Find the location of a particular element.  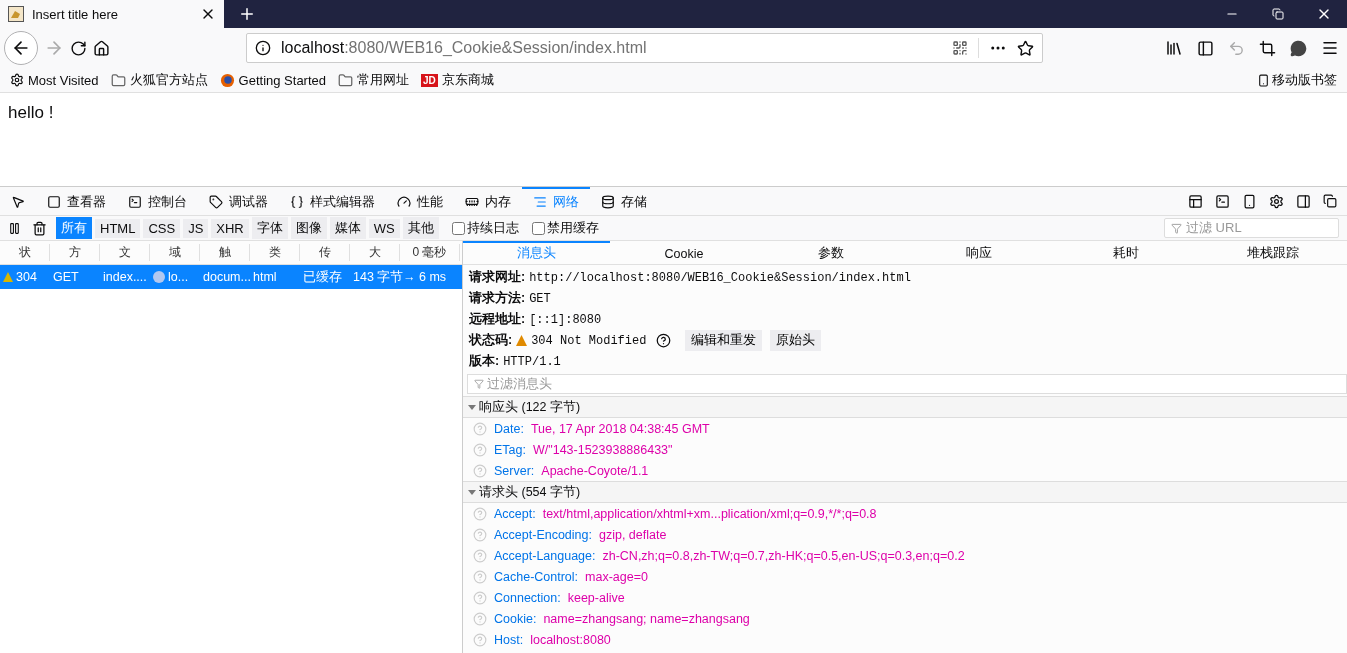

reload-icon is located at coordinates (78, 48).